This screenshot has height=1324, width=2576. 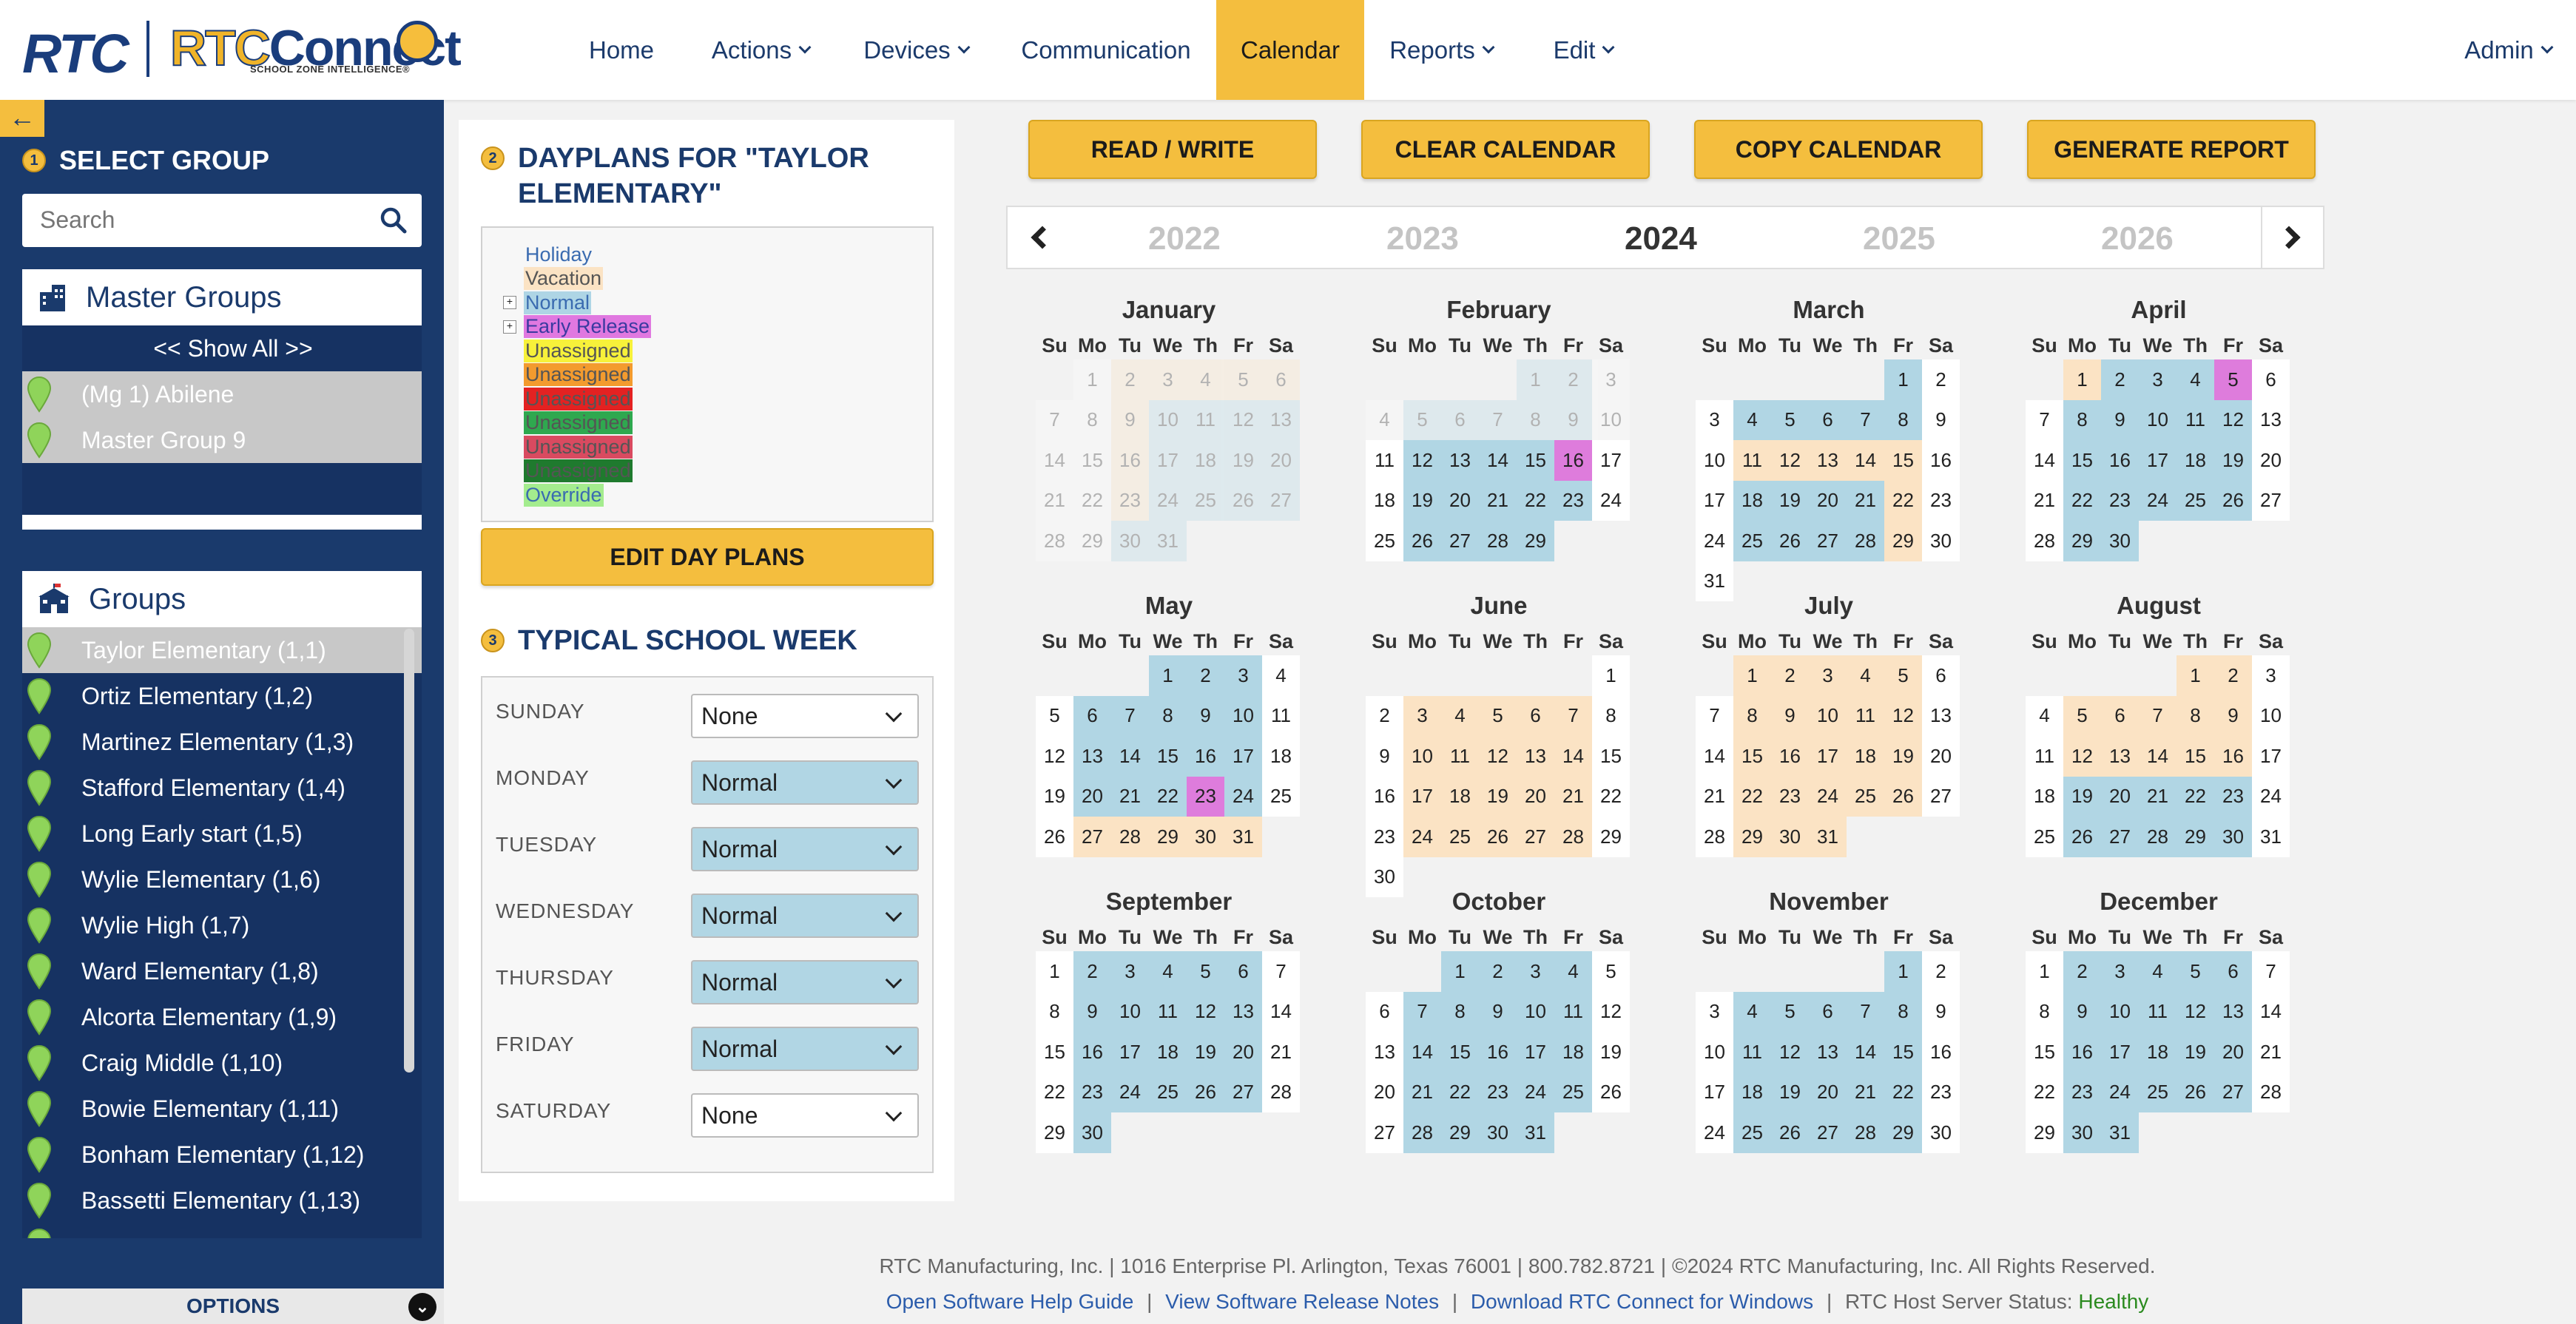 What do you see at coordinates (2158, 1011) in the screenshot?
I see `day-cell: 11` at bounding box center [2158, 1011].